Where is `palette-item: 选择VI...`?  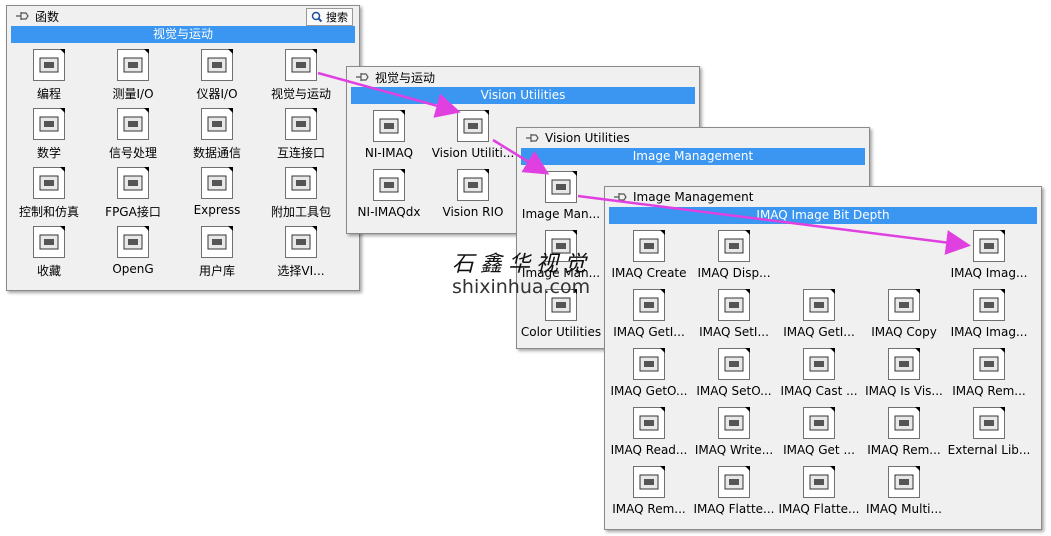
palette-item: 选择VI... is located at coordinates (301, 252).